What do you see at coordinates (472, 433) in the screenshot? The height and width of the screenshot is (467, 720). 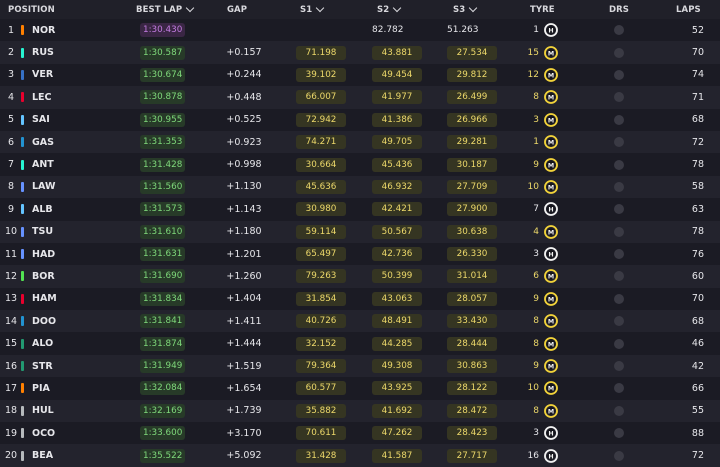 I see `s3-time: 28.423` at bounding box center [472, 433].